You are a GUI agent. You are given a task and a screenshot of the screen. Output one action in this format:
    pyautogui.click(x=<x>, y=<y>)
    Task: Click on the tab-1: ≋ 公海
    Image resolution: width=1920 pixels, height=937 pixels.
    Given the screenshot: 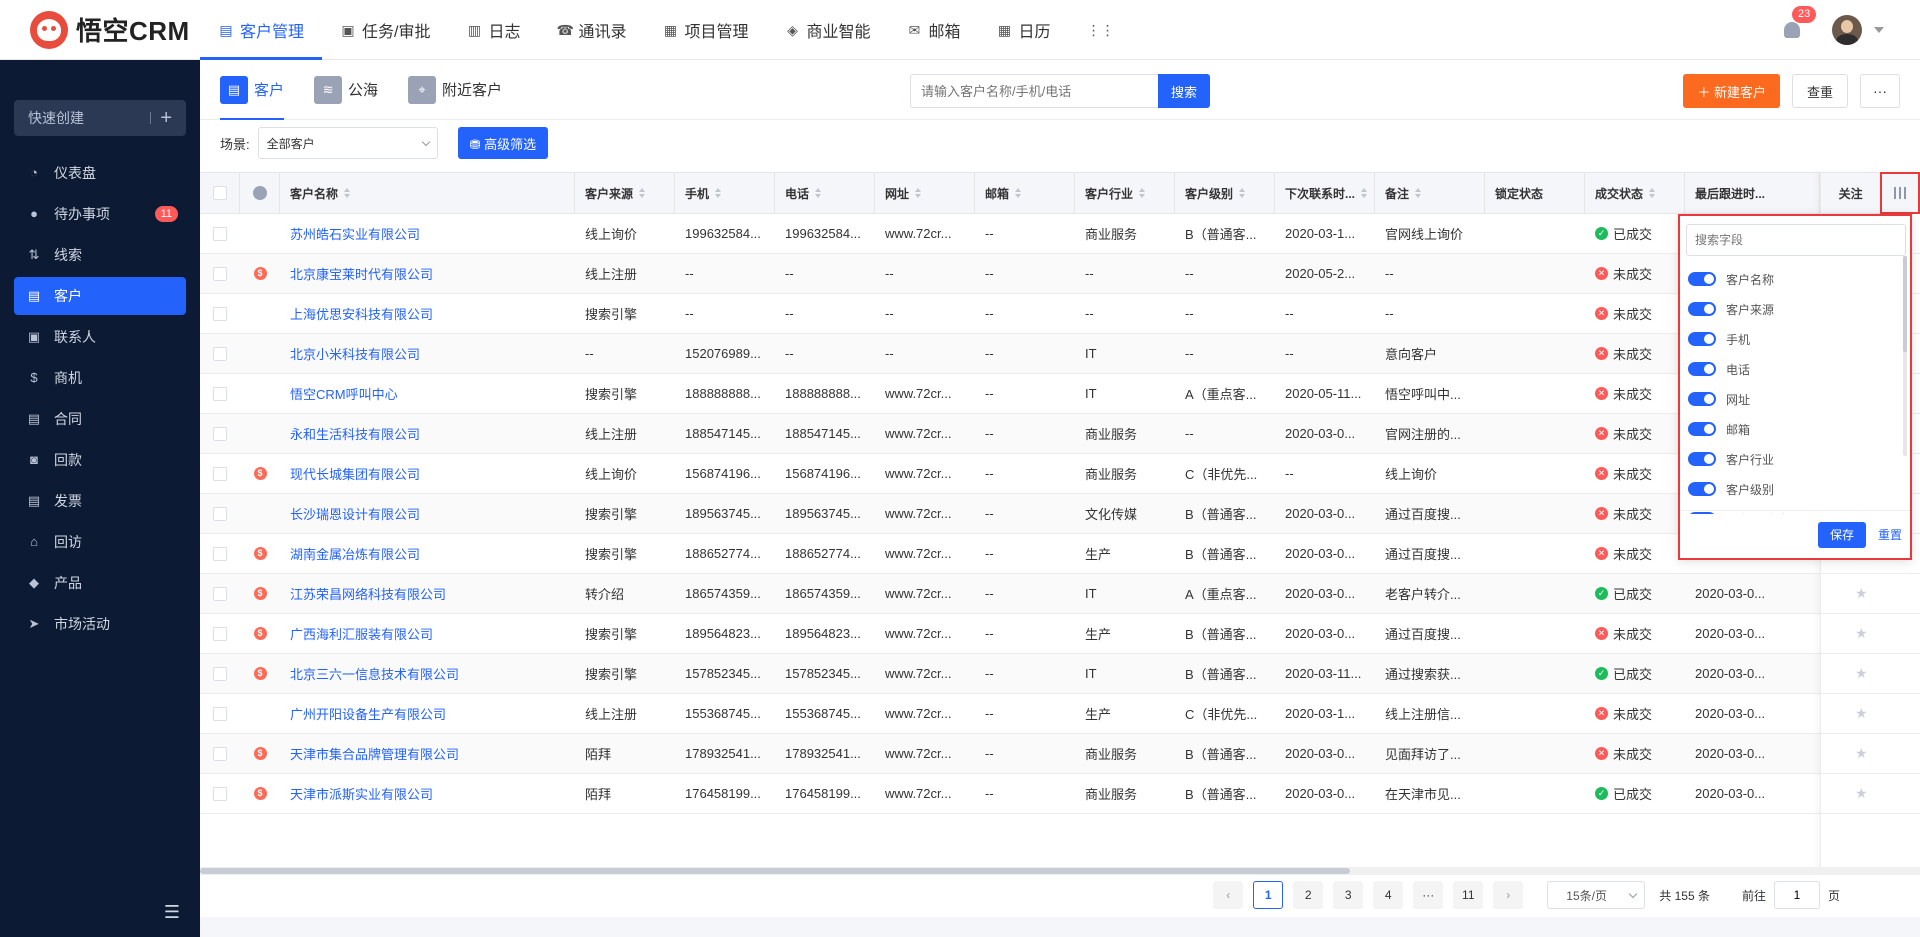 What is the action you would take?
    pyautogui.click(x=346, y=90)
    